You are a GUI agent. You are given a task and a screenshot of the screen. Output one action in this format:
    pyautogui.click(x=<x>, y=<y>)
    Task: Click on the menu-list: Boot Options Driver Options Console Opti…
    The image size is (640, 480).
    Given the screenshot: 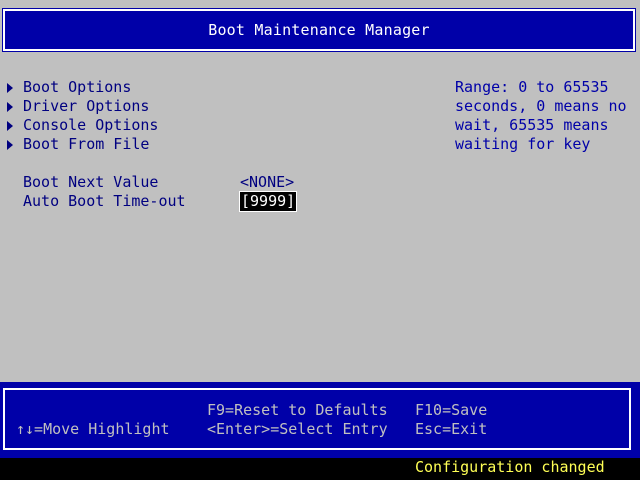 What is the action you would take?
    pyautogui.click(x=82, y=116)
    